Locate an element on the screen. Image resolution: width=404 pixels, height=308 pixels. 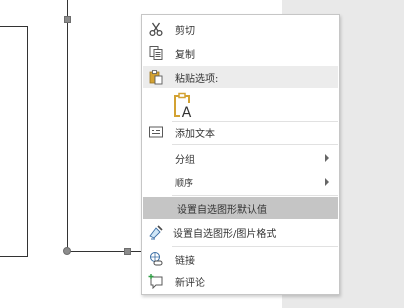
link-icon is located at coordinates (156, 259).